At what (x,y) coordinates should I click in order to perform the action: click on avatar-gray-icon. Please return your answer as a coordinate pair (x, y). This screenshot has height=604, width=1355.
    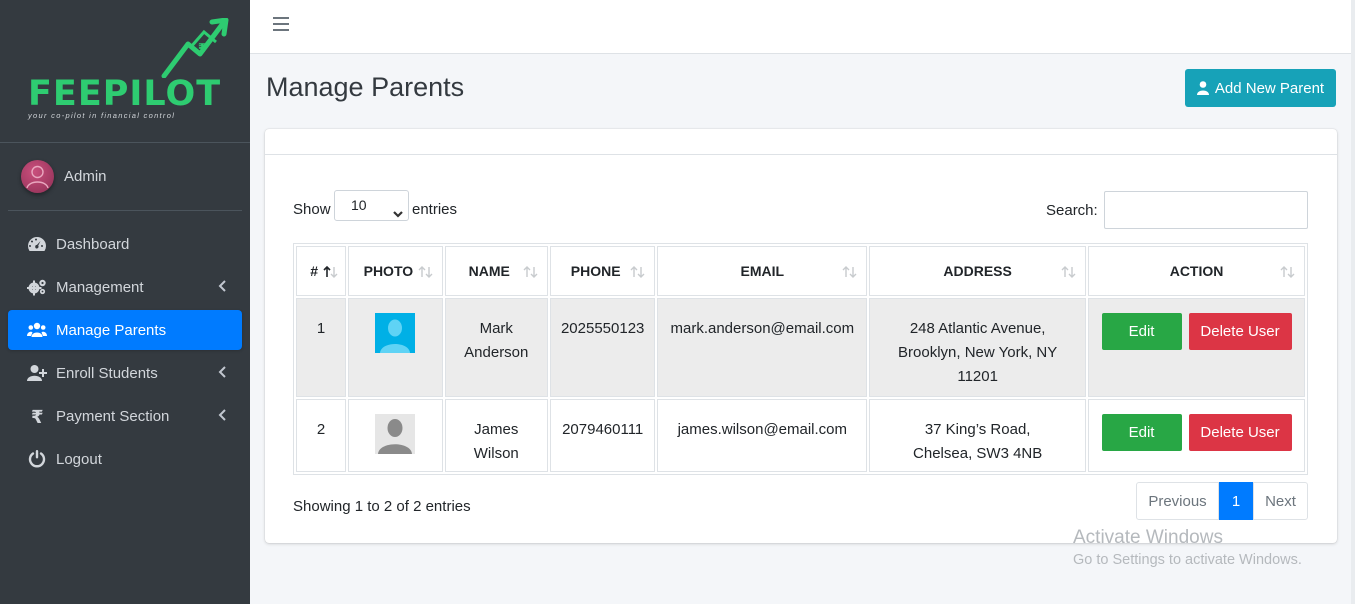
    Looking at the image, I should click on (395, 434).